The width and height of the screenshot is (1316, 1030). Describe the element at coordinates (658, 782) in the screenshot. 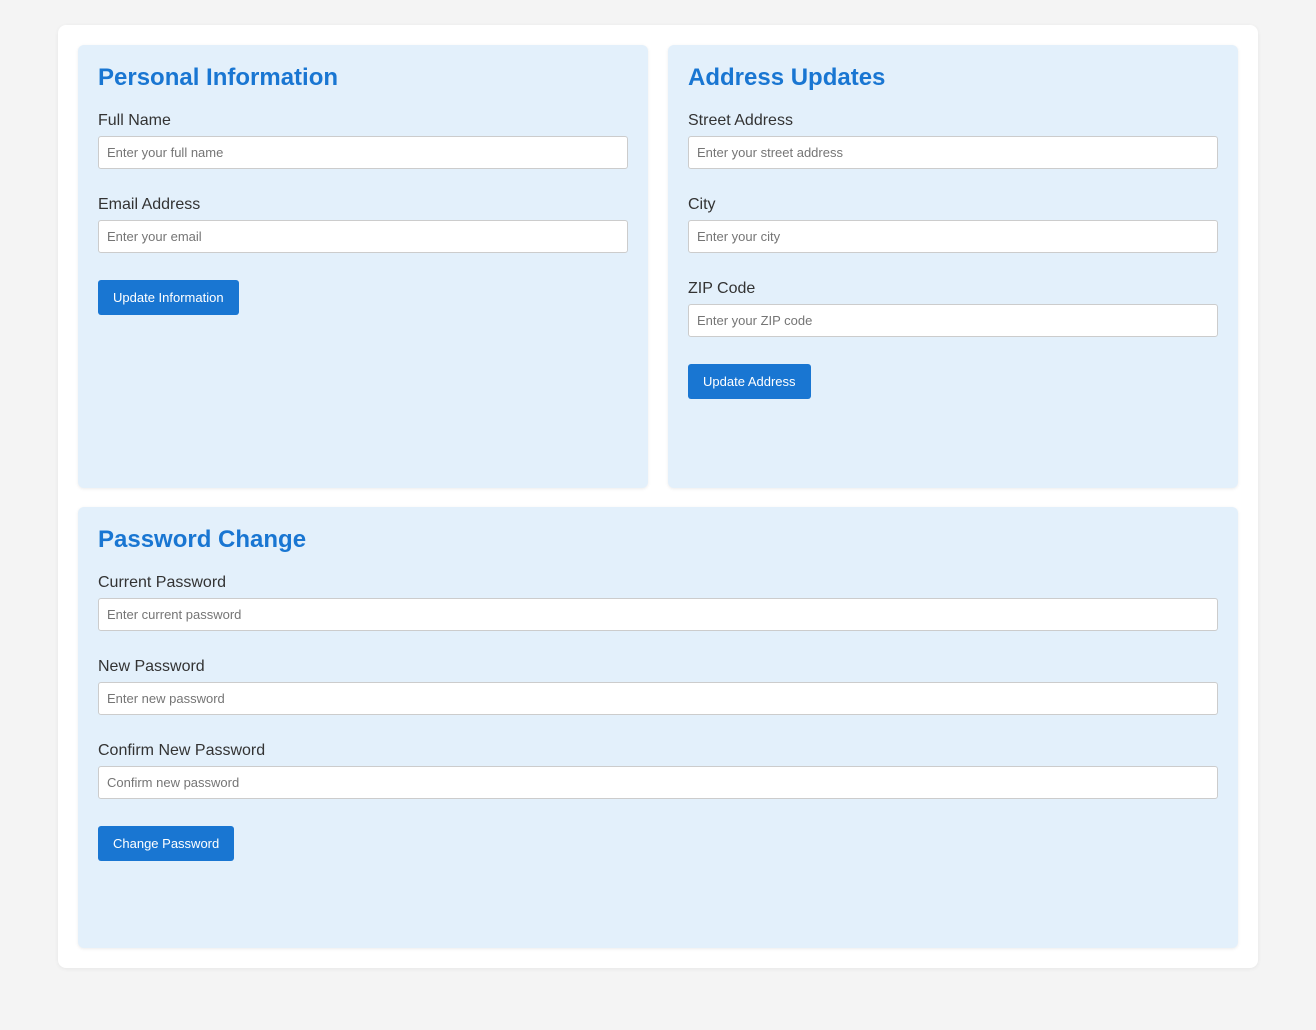

I see `confirm-password-input` at that location.